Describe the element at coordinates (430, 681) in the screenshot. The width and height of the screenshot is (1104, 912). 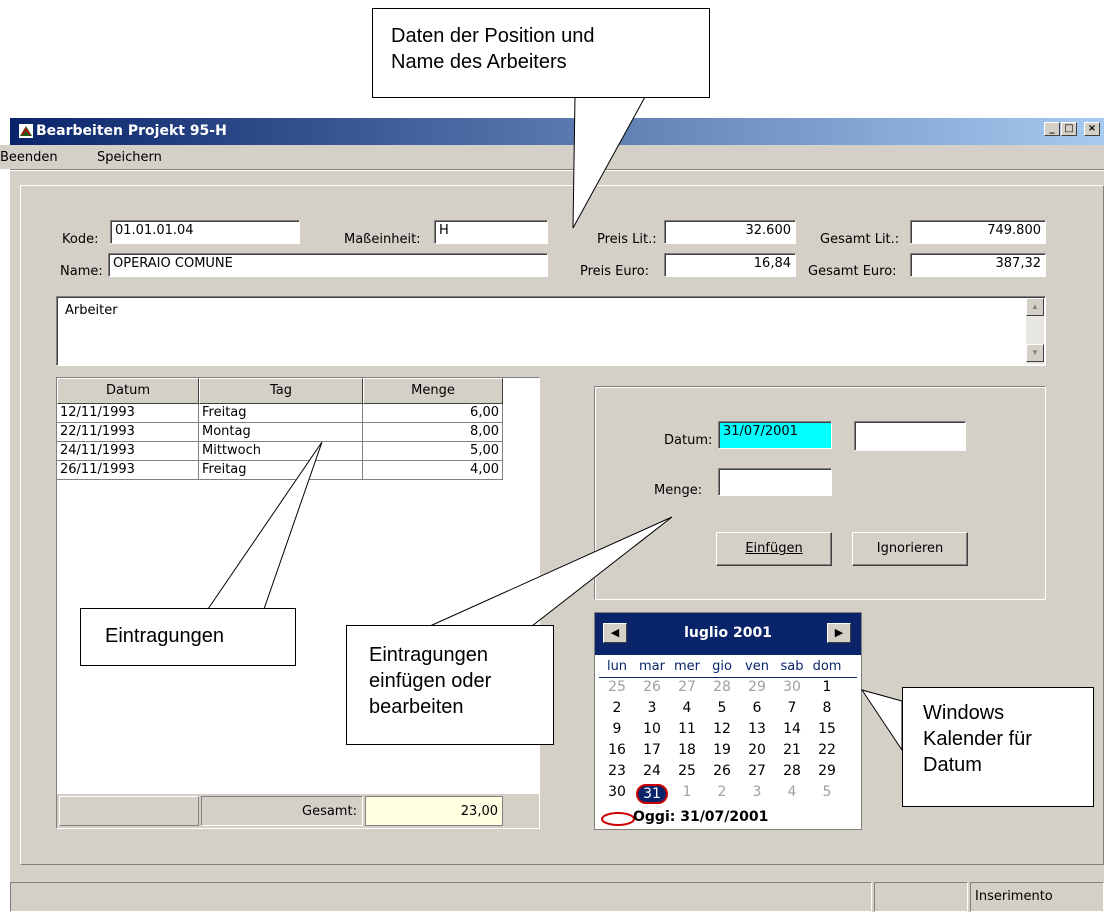
I see `callout-edit-line2: einfügen oder` at that location.